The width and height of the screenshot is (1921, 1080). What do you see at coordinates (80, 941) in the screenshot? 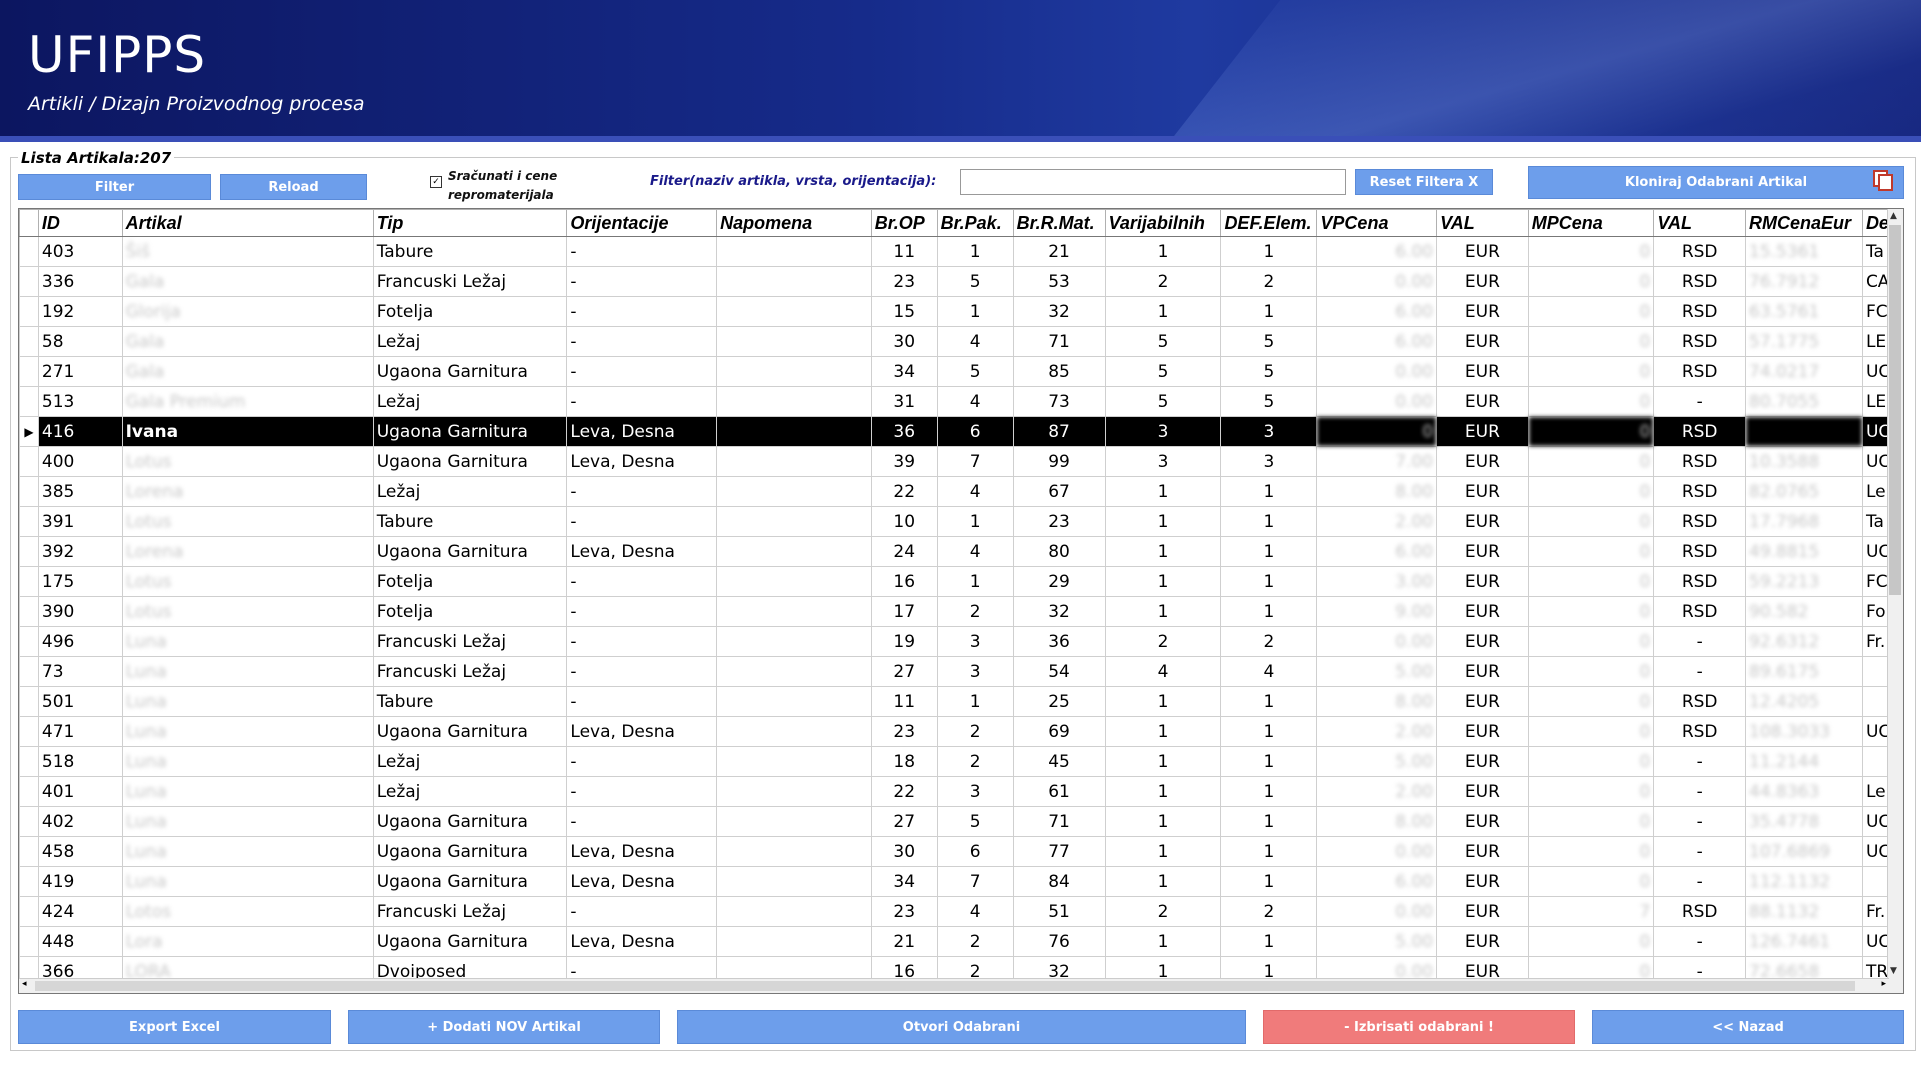
I see `table-cell: 448` at bounding box center [80, 941].